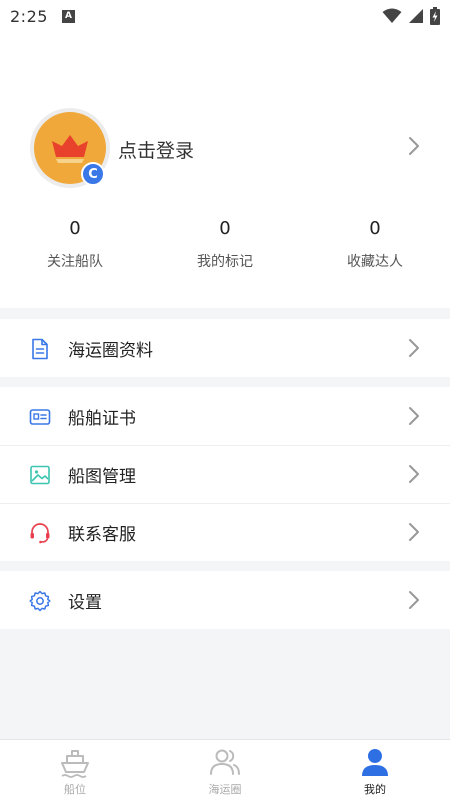 This screenshot has width=450, height=800. What do you see at coordinates (75, 262) in the screenshot?
I see `stat-label: 关注船队` at bounding box center [75, 262].